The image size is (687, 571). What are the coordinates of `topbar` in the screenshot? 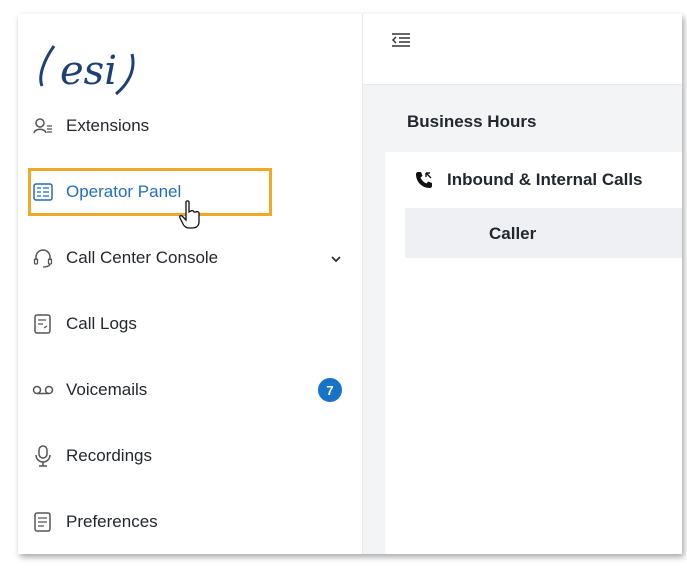 It's located at (522, 49).